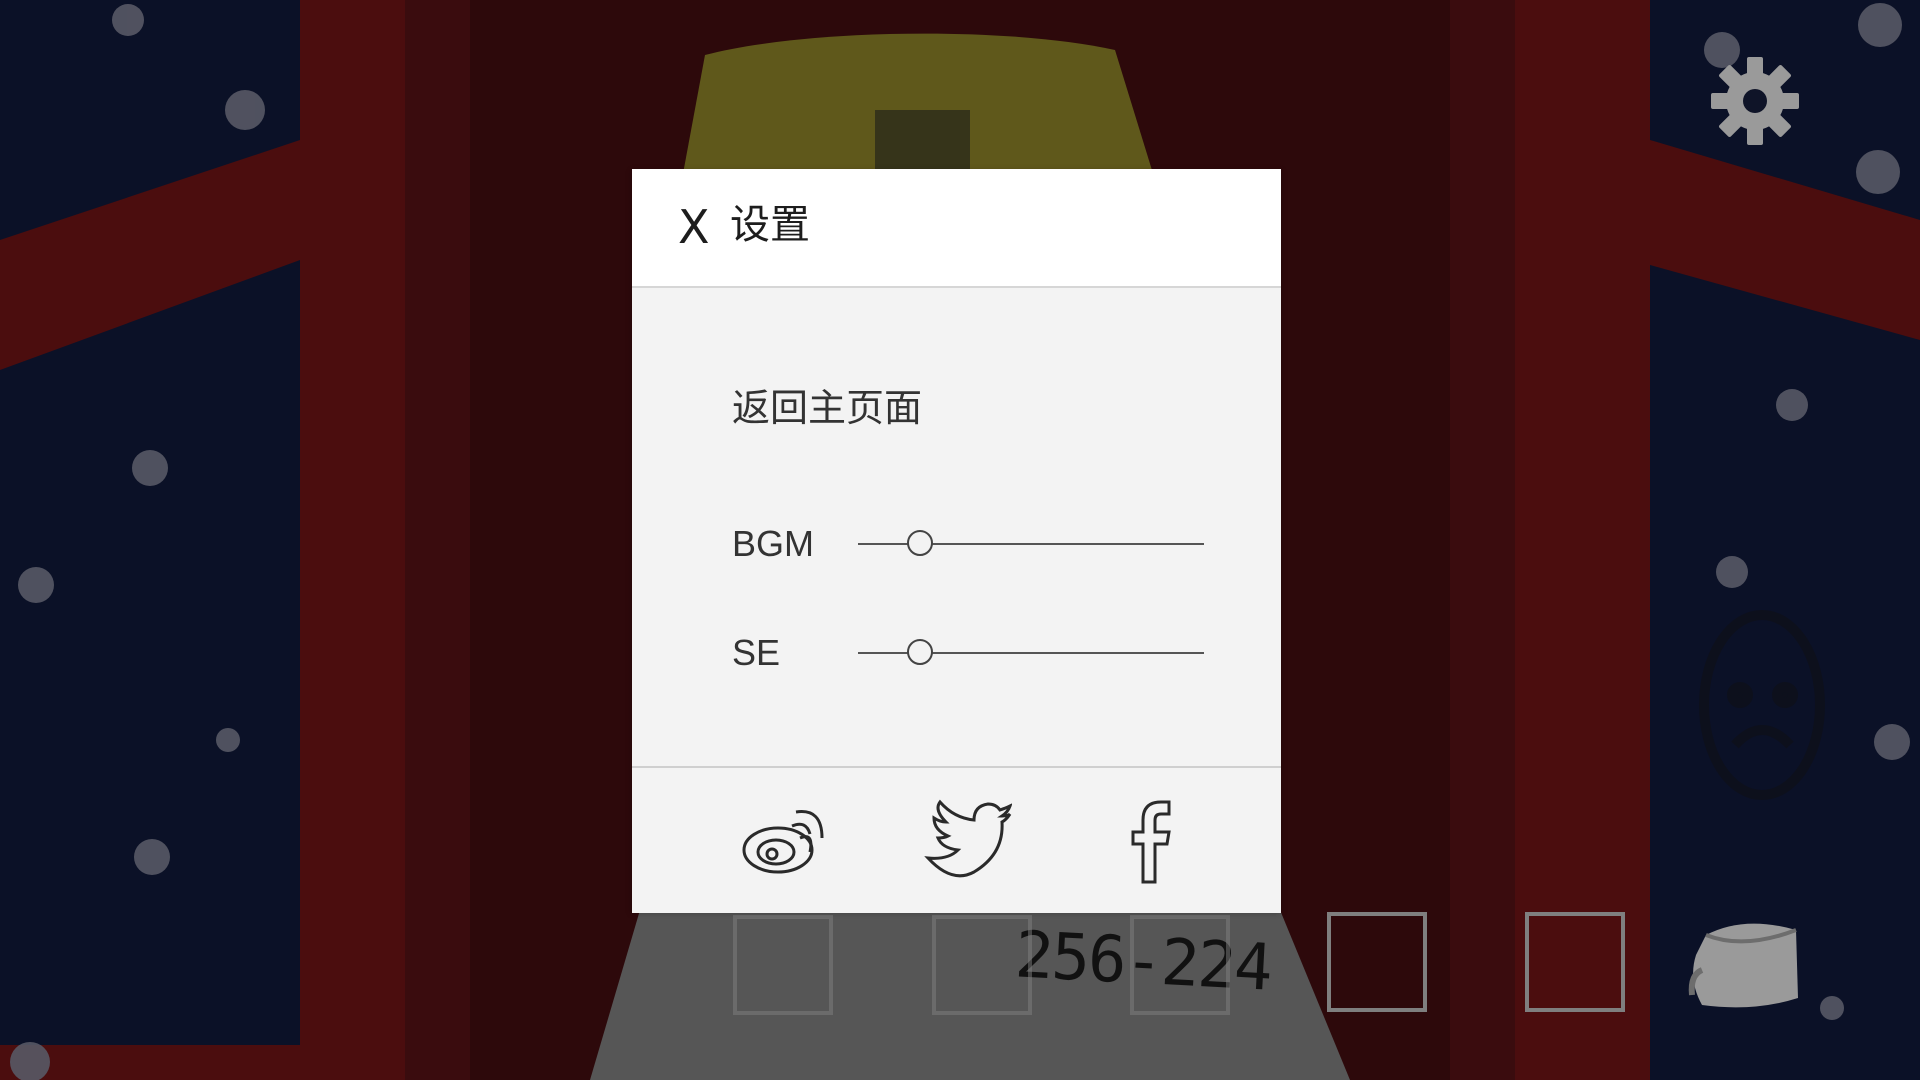 The height and width of the screenshot is (1080, 1920). I want to click on dialog-header: X 设置, so click(956, 228).